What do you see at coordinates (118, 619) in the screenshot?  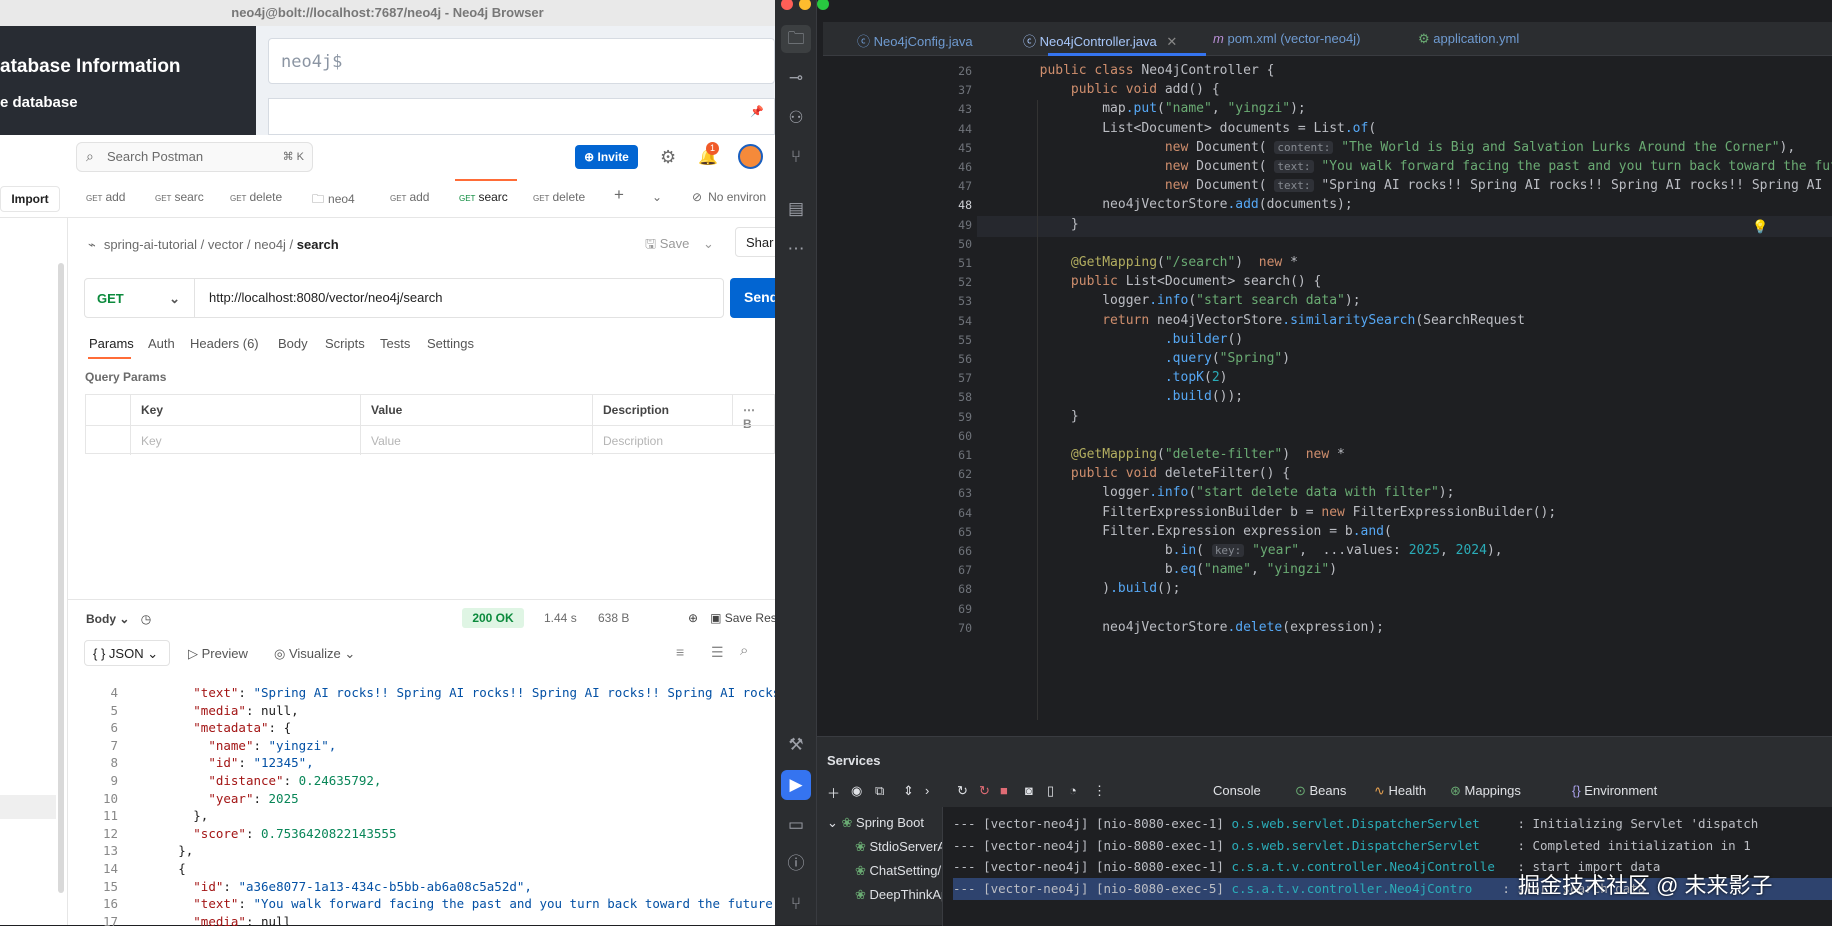 I see `response-body-select: Body ⌄ ◷` at bounding box center [118, 619].